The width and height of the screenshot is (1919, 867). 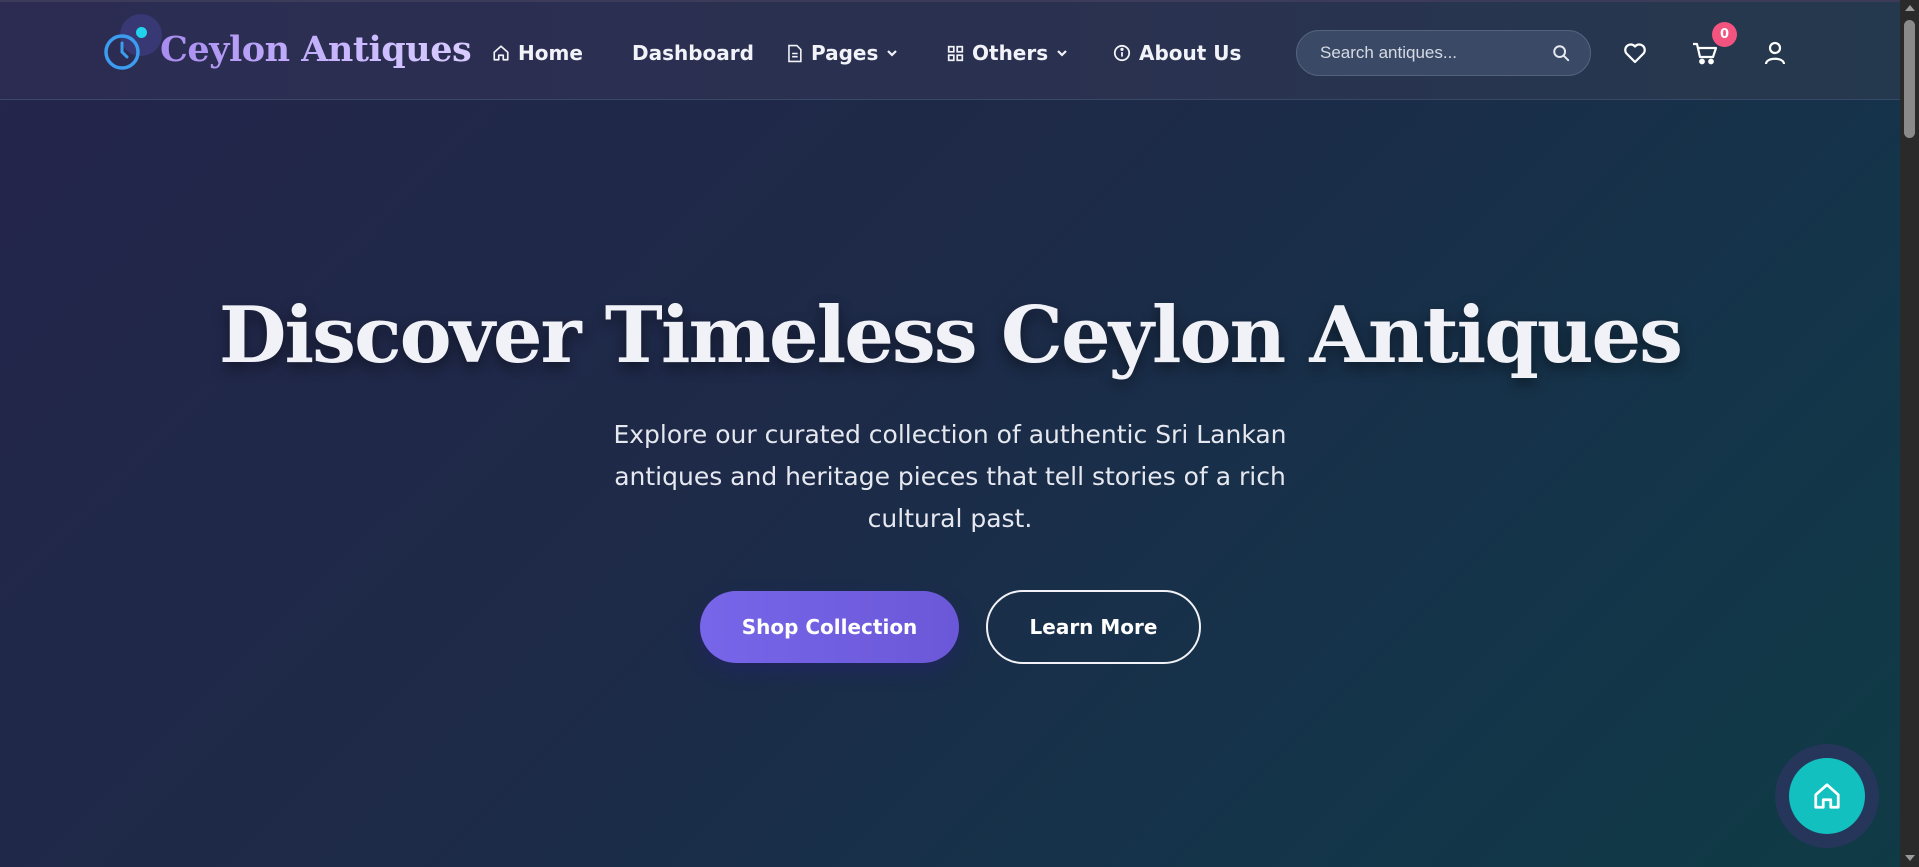 I want to click on wishlist-button, so click(x=1635, y=53).